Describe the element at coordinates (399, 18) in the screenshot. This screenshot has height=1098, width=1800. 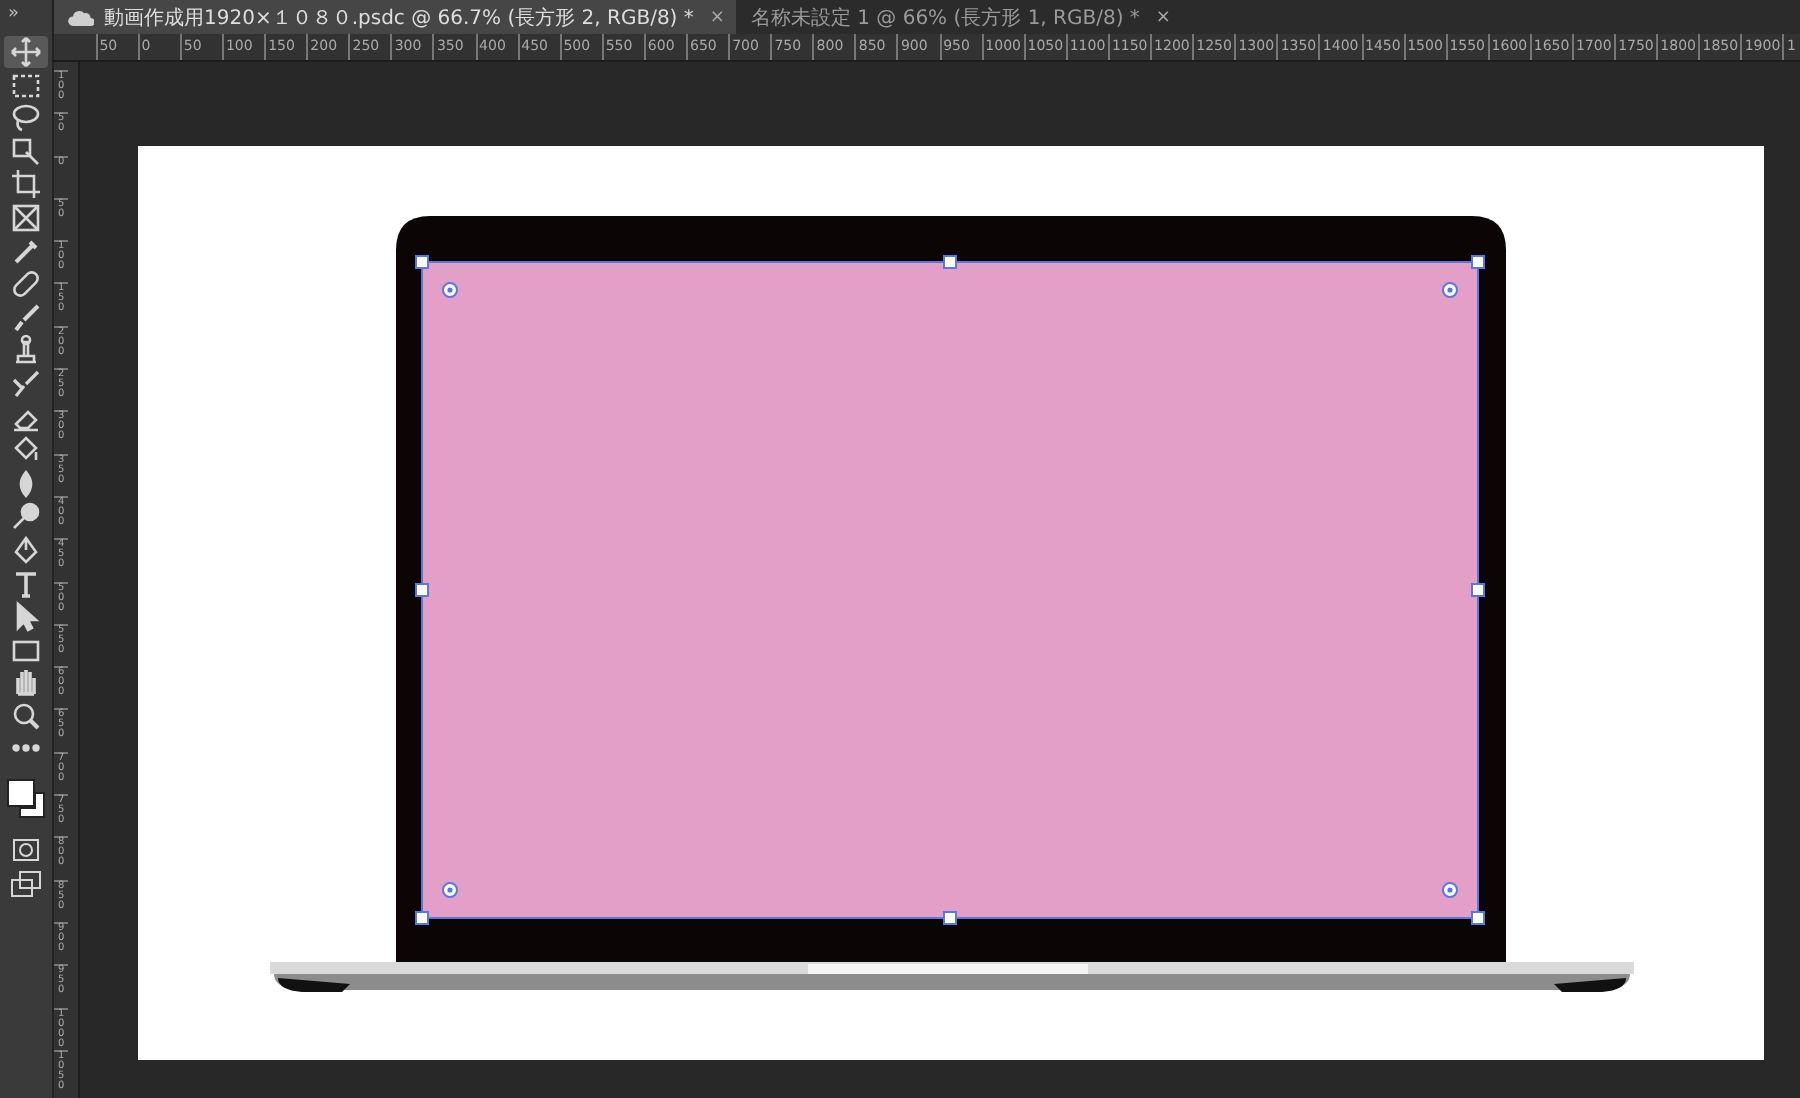
I see `tab-title: 動画作成用1920×１０８０.psdc @ 66.7% (長方形 2, RGB/8) *` at that location.